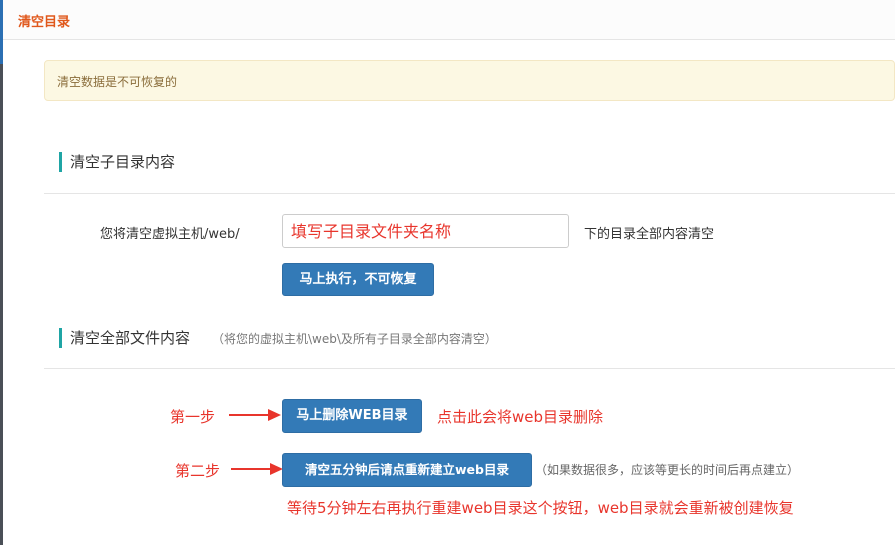  Describe the element at coordinates (352, 416) in the screenshot. I see `delete-web-directory-button: 马上删除WEB目录` at that location.